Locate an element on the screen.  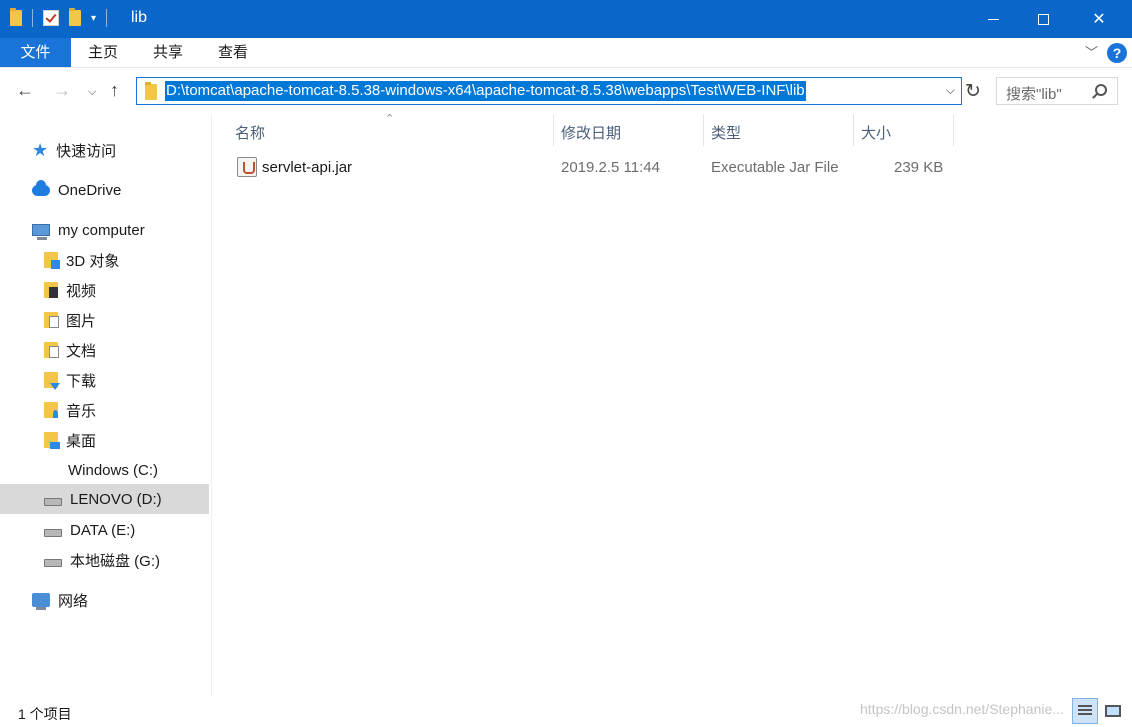
3d-objects-folder-icon is located at coordinates (52, 260).